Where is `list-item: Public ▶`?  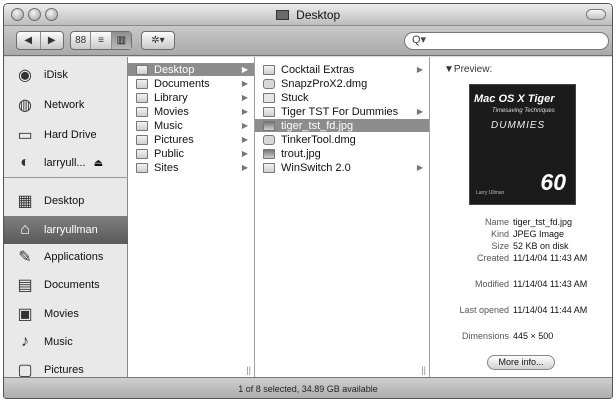
list-item: Public ▶ is located at coordinates (191, 153).